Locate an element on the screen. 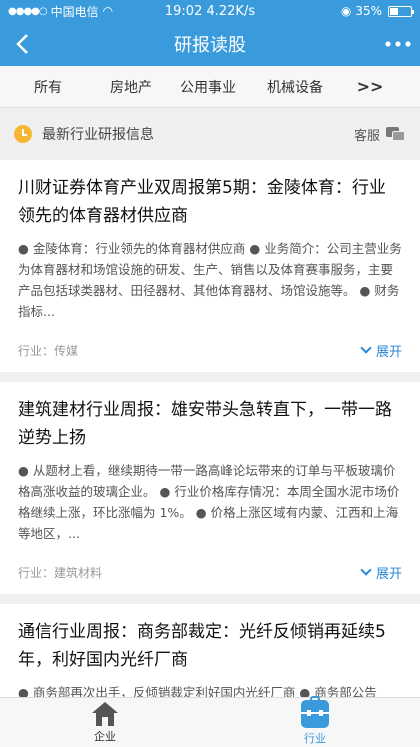  battery-icon is located at coordinates (401, 11).